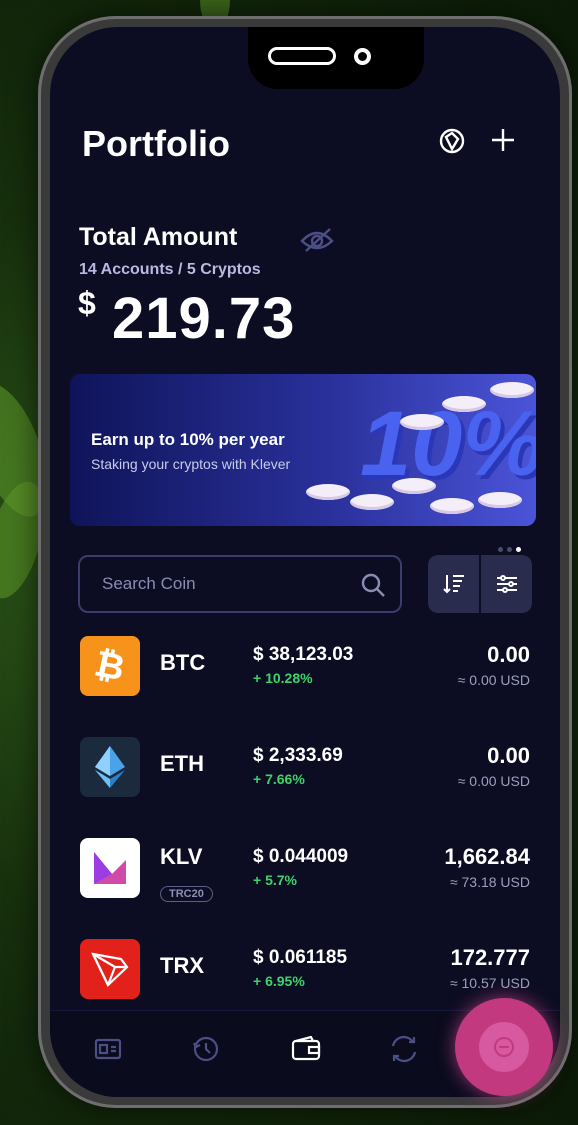 This screenshot has height=1125, width=578. What do you see at coordinates (489, 882) in the screenshot?
I see `coin-usd-value: ≈ 73.18 USD` at bounding box center [489, 882].